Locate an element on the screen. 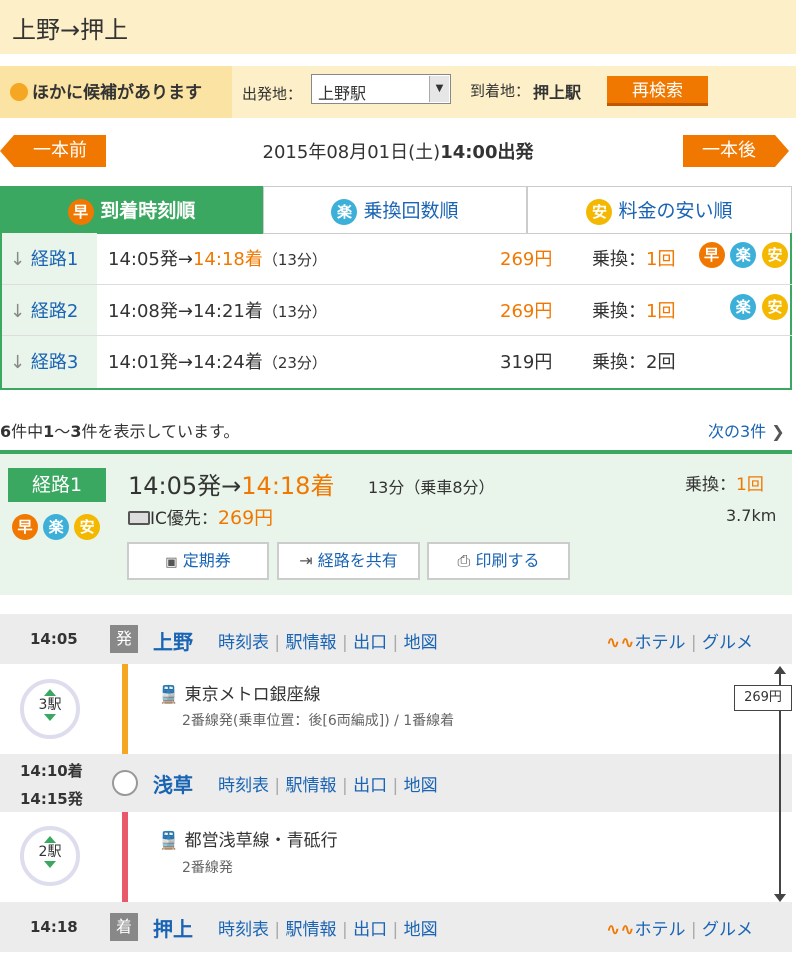 The image size is (796, 960). stops-count: 2駅 is located at coordinates (50, 856).